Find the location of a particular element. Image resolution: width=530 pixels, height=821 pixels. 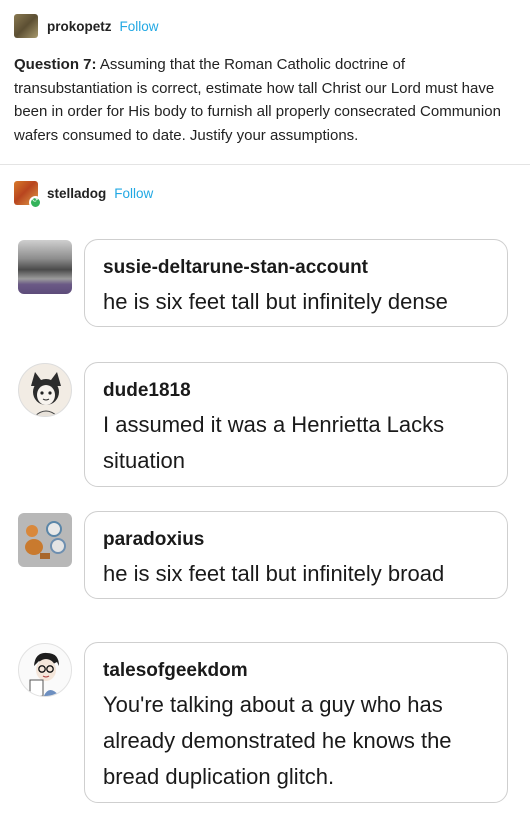

comment-username: dude1818 is located at coordinates (305, 391).